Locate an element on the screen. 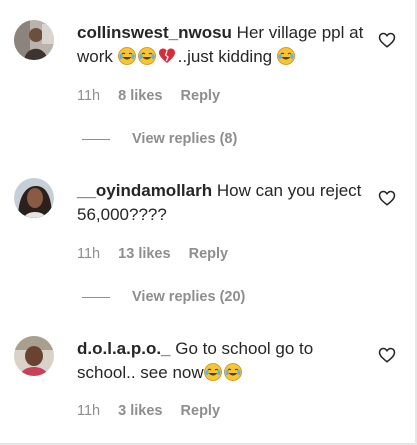 The width and height of the screenshot is (417, 445). likes-count: 3 likes is located at coordinates (140, 411).